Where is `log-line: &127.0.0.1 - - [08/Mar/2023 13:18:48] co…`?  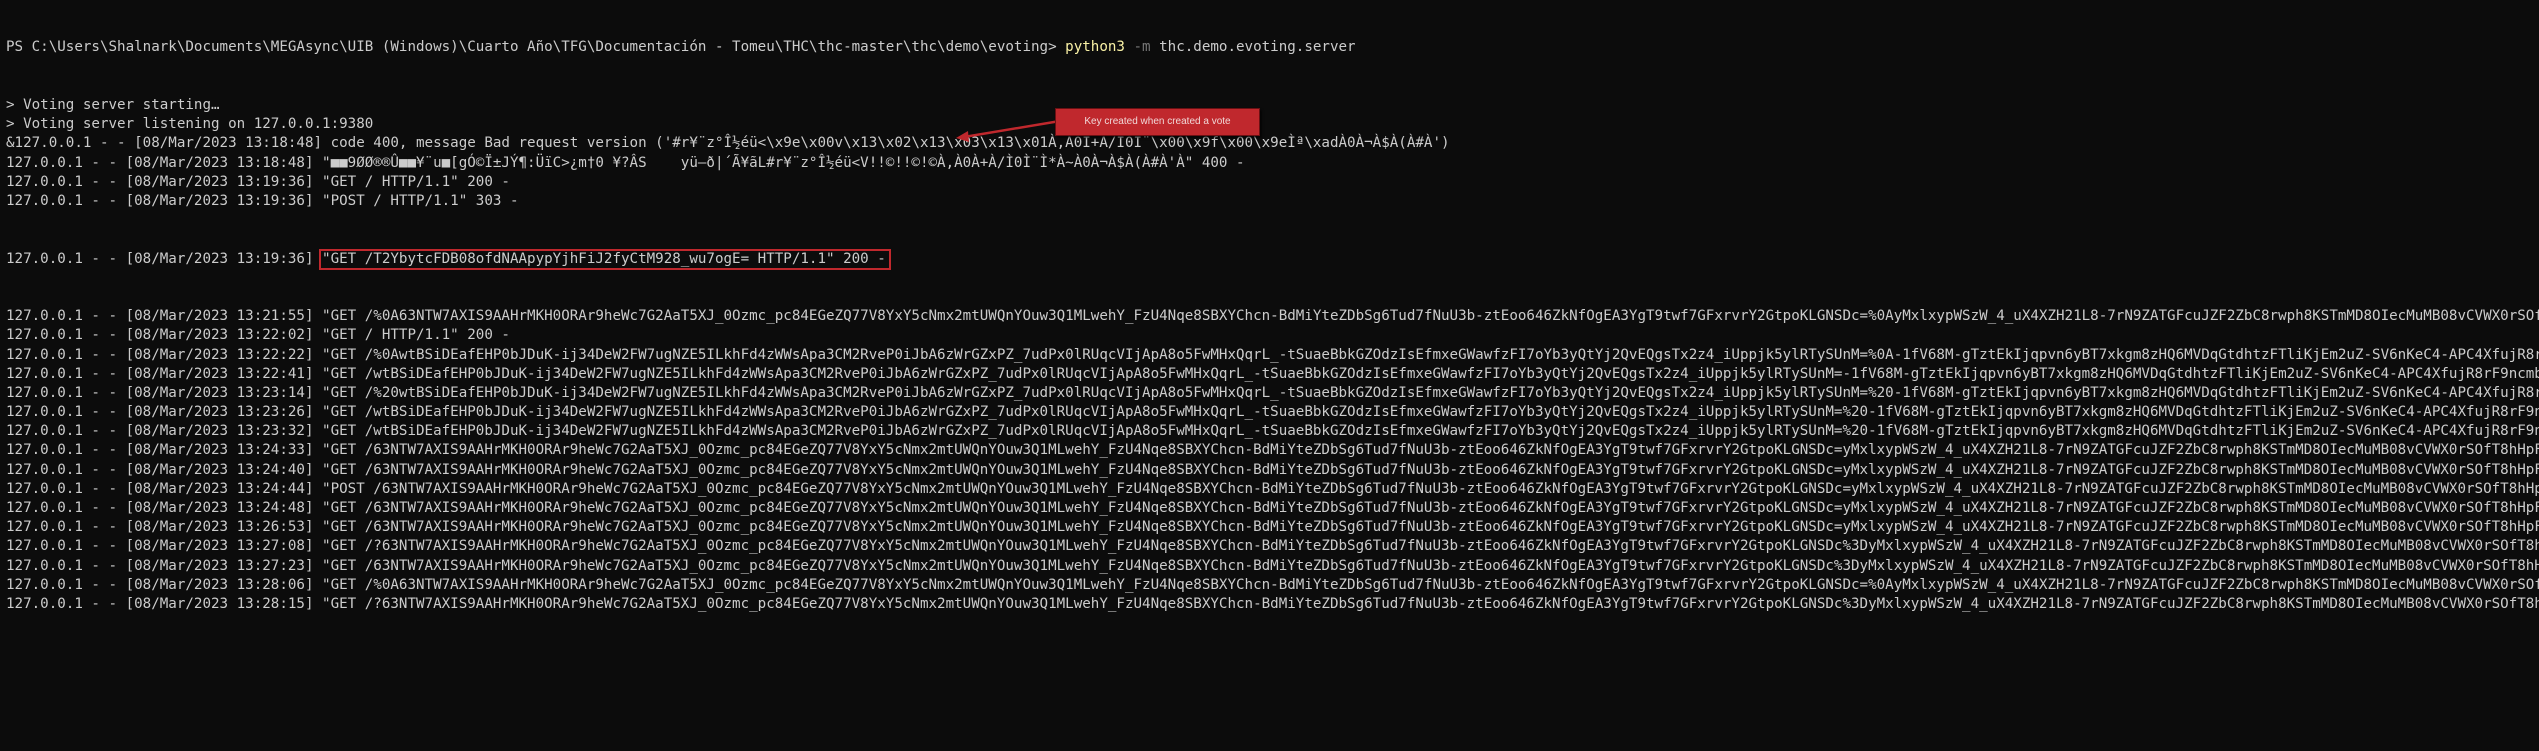
log-line: &127.0.0.1 - - [08/Mar/2023 13:18:48] co… is located at coordinates (728, 143).